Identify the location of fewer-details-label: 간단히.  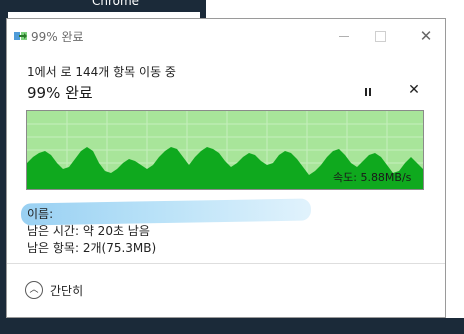
(67, 290).